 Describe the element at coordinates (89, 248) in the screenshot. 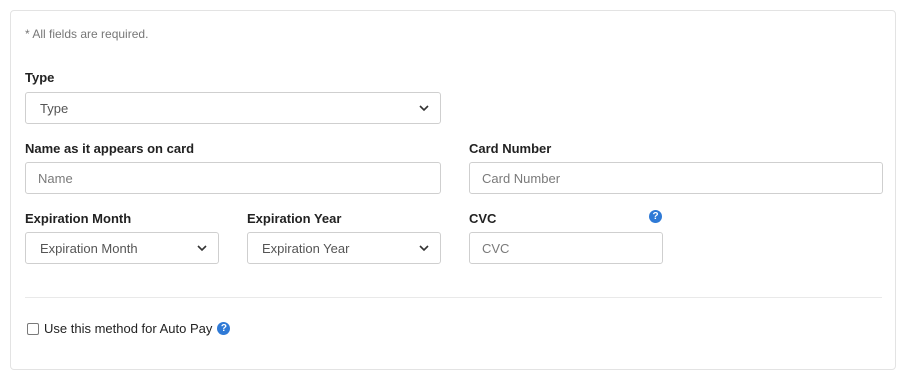

I see `expiration-month-value: Expiration Month` at that location.